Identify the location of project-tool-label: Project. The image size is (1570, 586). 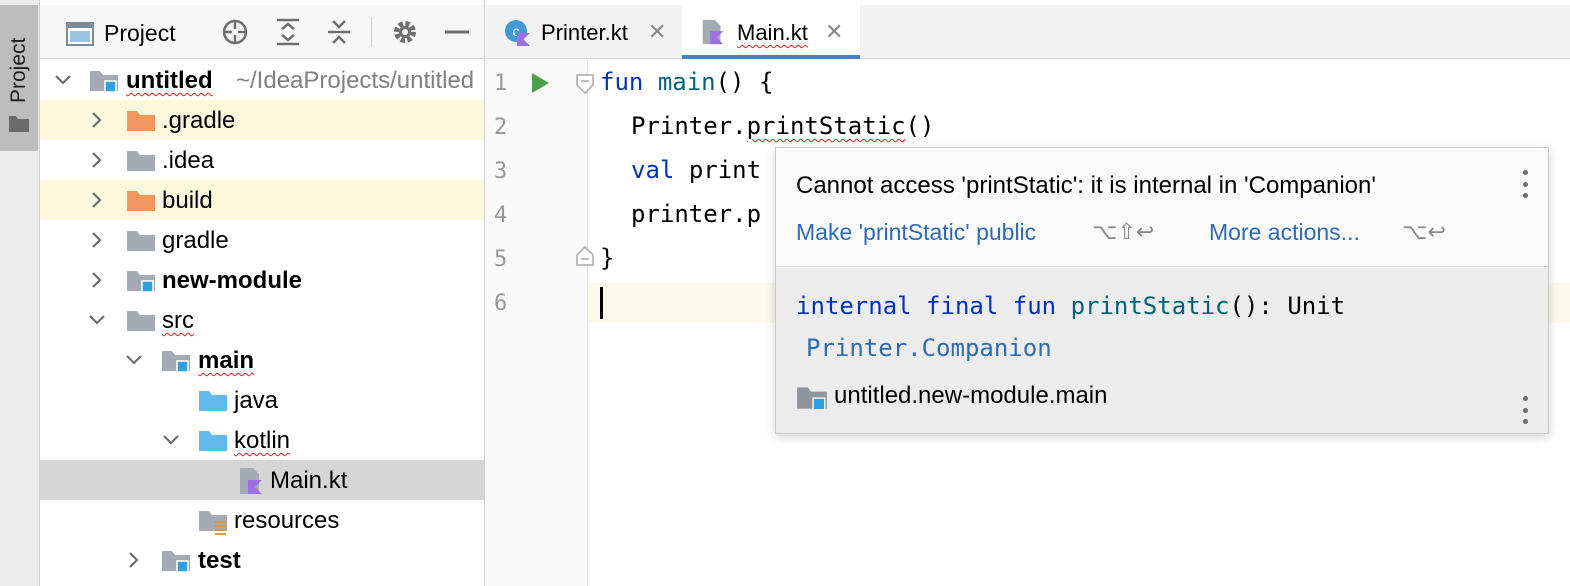
(18, 70).